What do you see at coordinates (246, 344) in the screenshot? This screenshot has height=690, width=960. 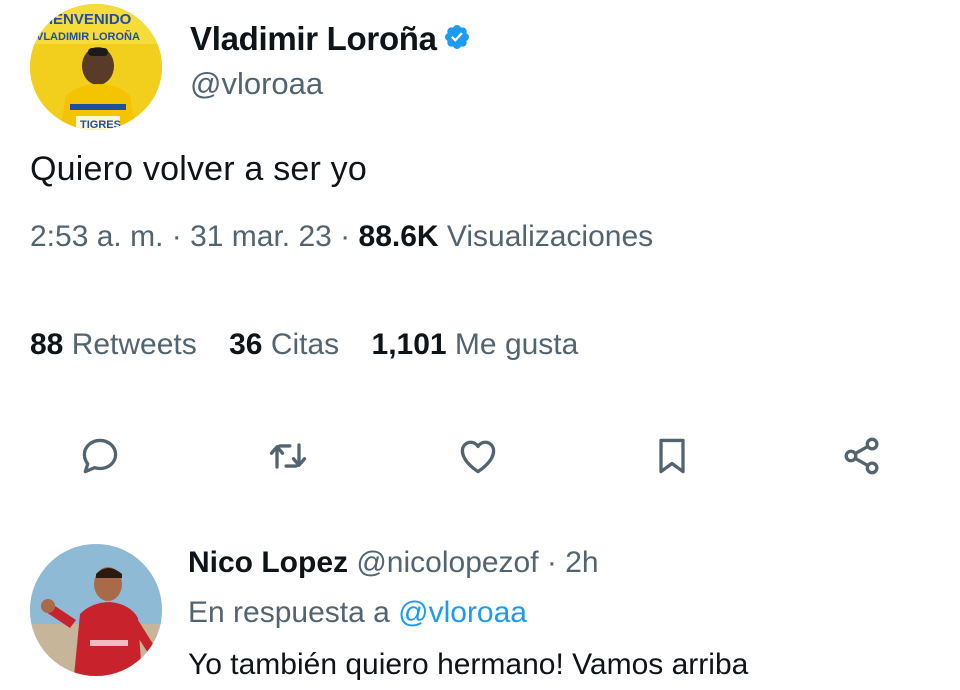 I see `quotes-count: 36` at bounding box center [246, 344].